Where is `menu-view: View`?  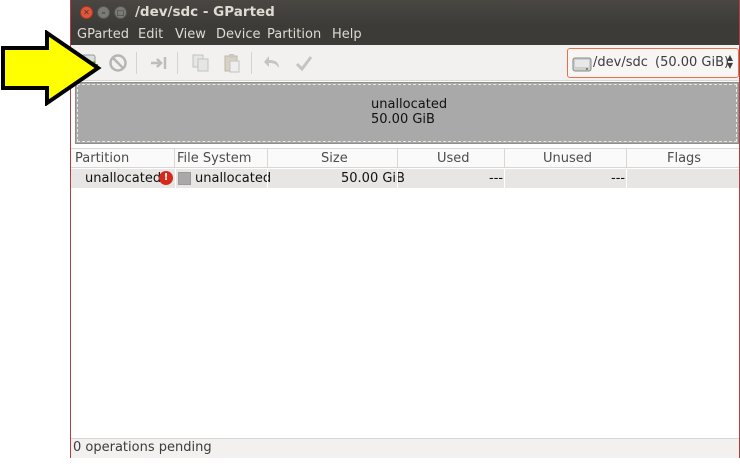
menu-view: View is located at coordinates (190, 34).